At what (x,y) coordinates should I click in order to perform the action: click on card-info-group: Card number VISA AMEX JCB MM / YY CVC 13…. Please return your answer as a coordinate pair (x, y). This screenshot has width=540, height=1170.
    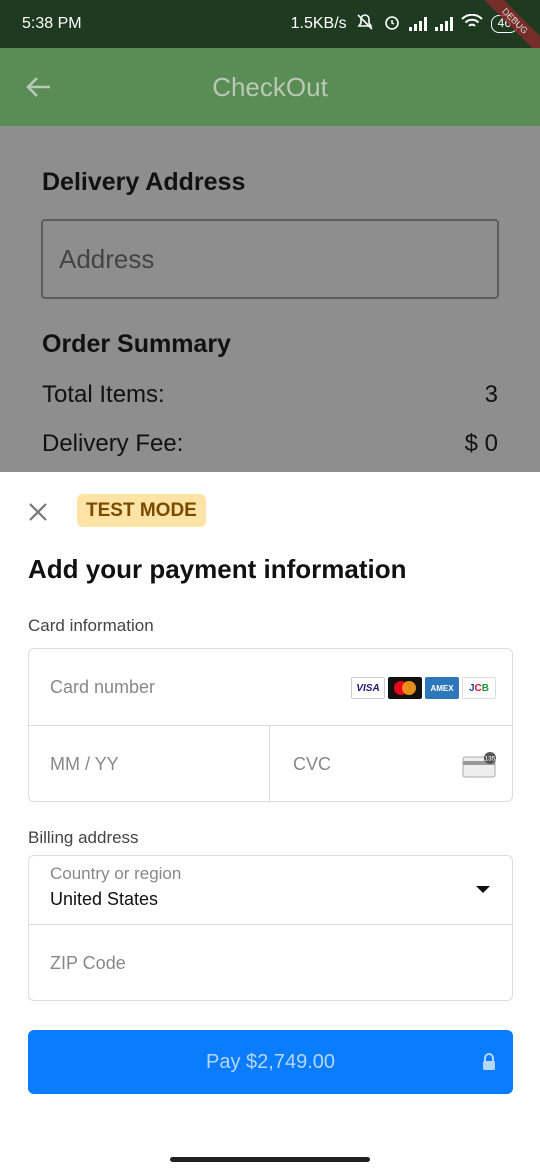
    Looking at the image, I should click on (271, 725).